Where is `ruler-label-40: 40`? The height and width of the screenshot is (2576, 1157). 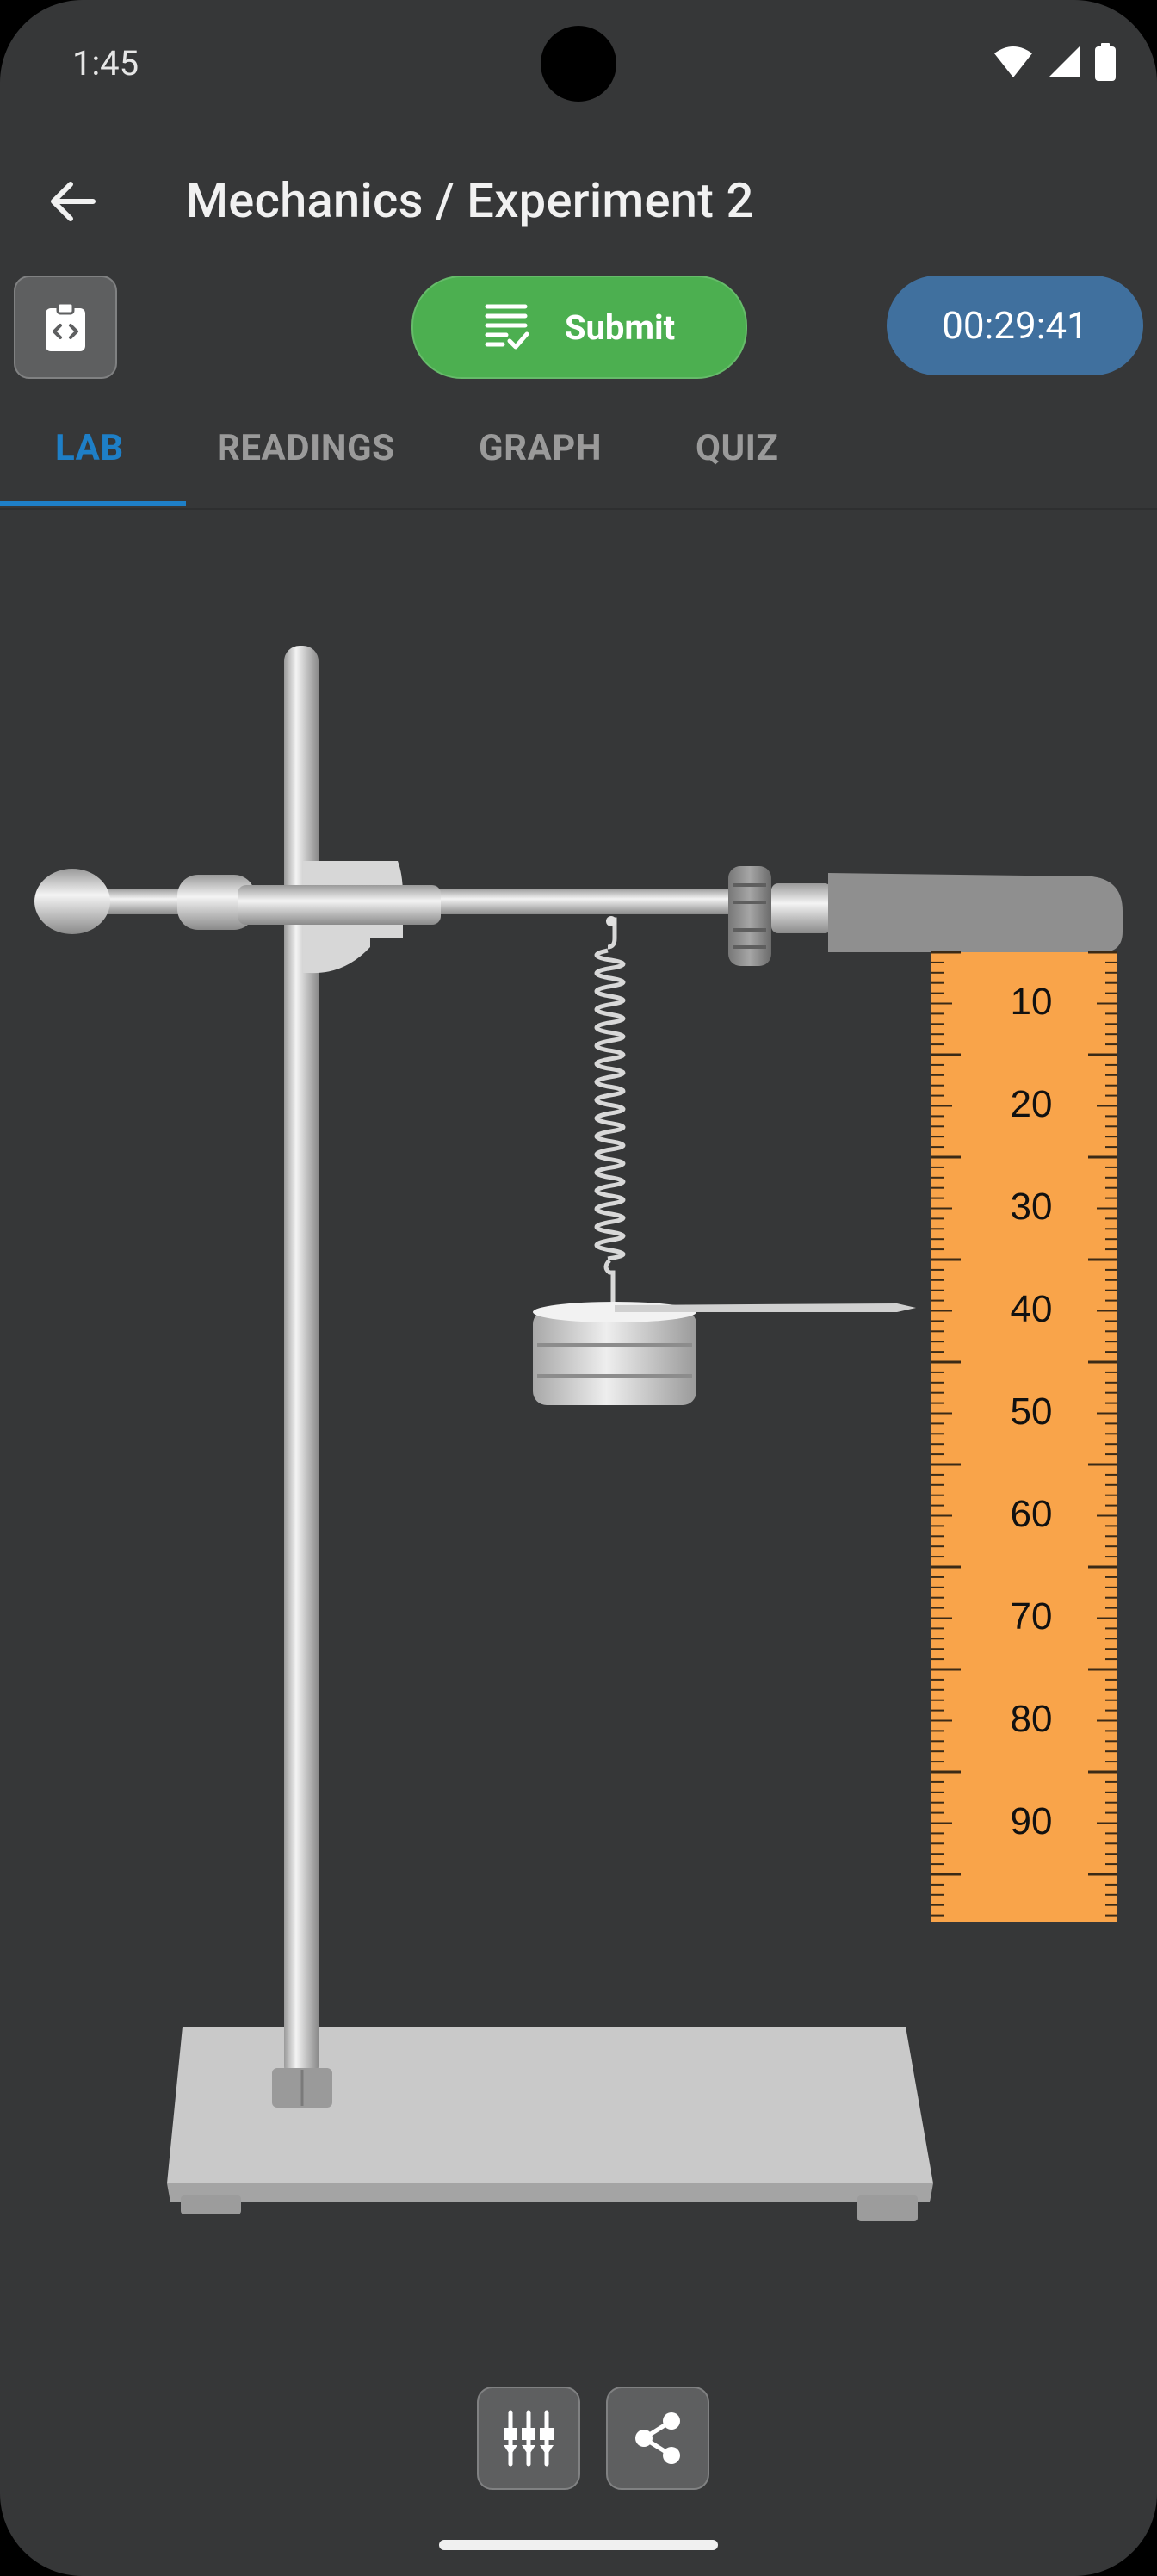 ruler-label-40: 40 is located at coordinates (1032, 1309).